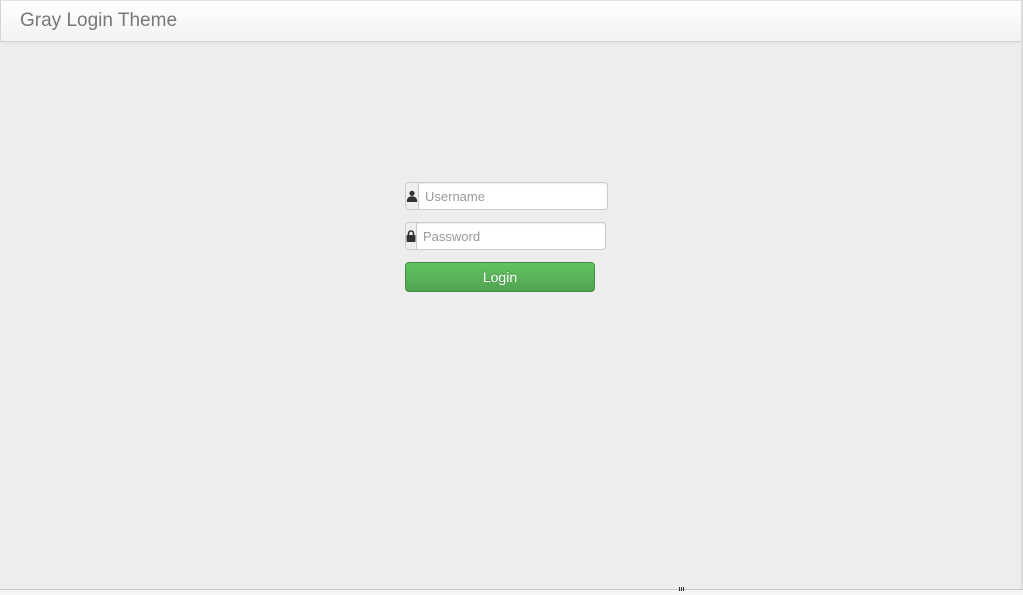 This screenshot has height=595, width=1023. I want to click on login-form: Login, so click(506, 237).